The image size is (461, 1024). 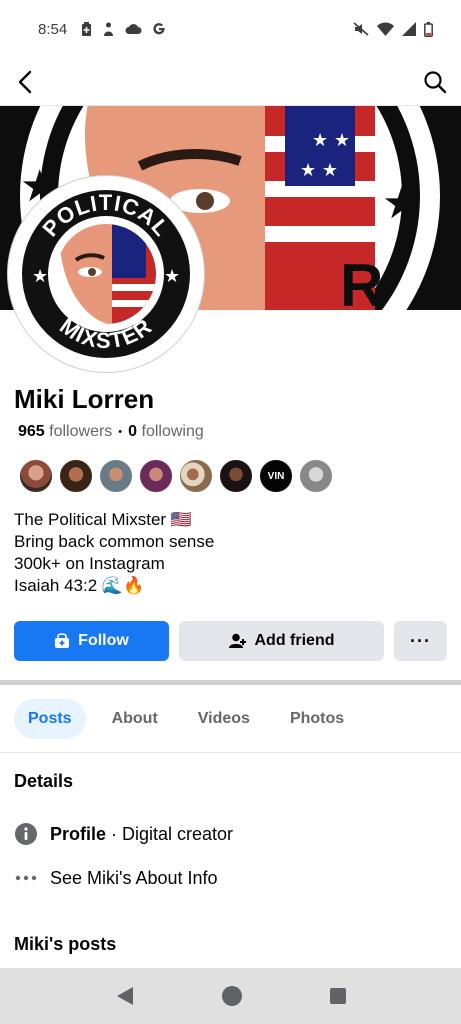 I want to click on status-bar: 8:54, so click(x=230, y=29).